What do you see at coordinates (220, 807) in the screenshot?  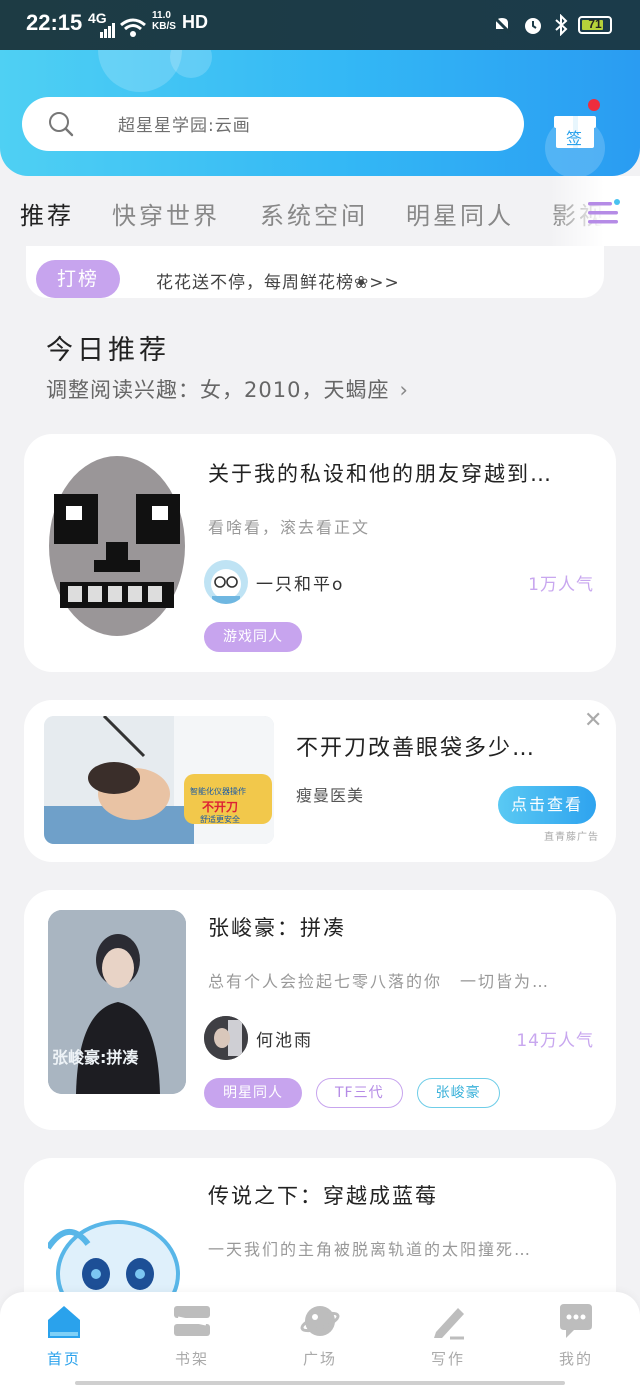 I see `ad-caption-strong: 不开刀` at bounding box center [220, 807].